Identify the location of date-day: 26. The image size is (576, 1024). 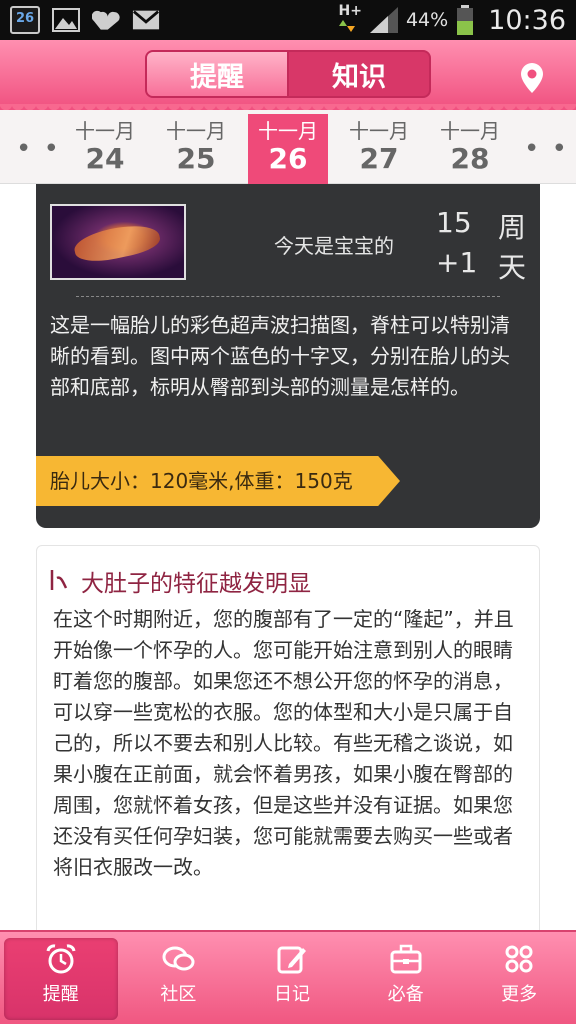
(288, 158).